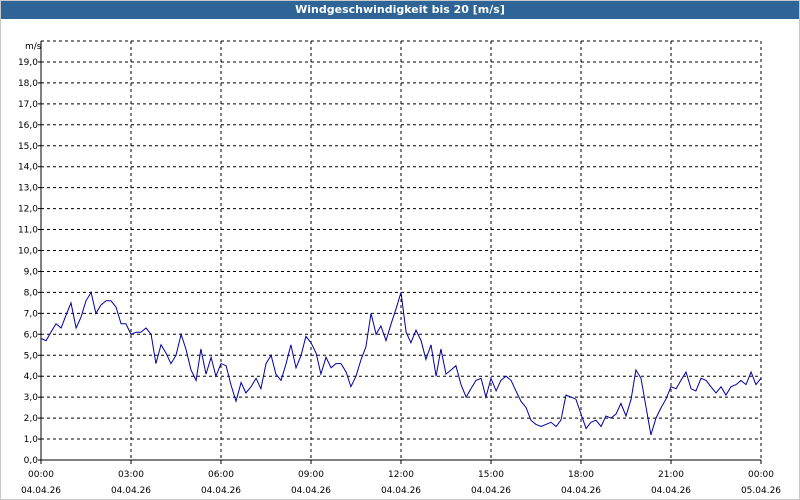 Image resolution: width=800 pixels, height=500 pixels. Describe the element at coordinates (28, 168) in the screenshot. I see `y-tick-label: 14,0` at that location.